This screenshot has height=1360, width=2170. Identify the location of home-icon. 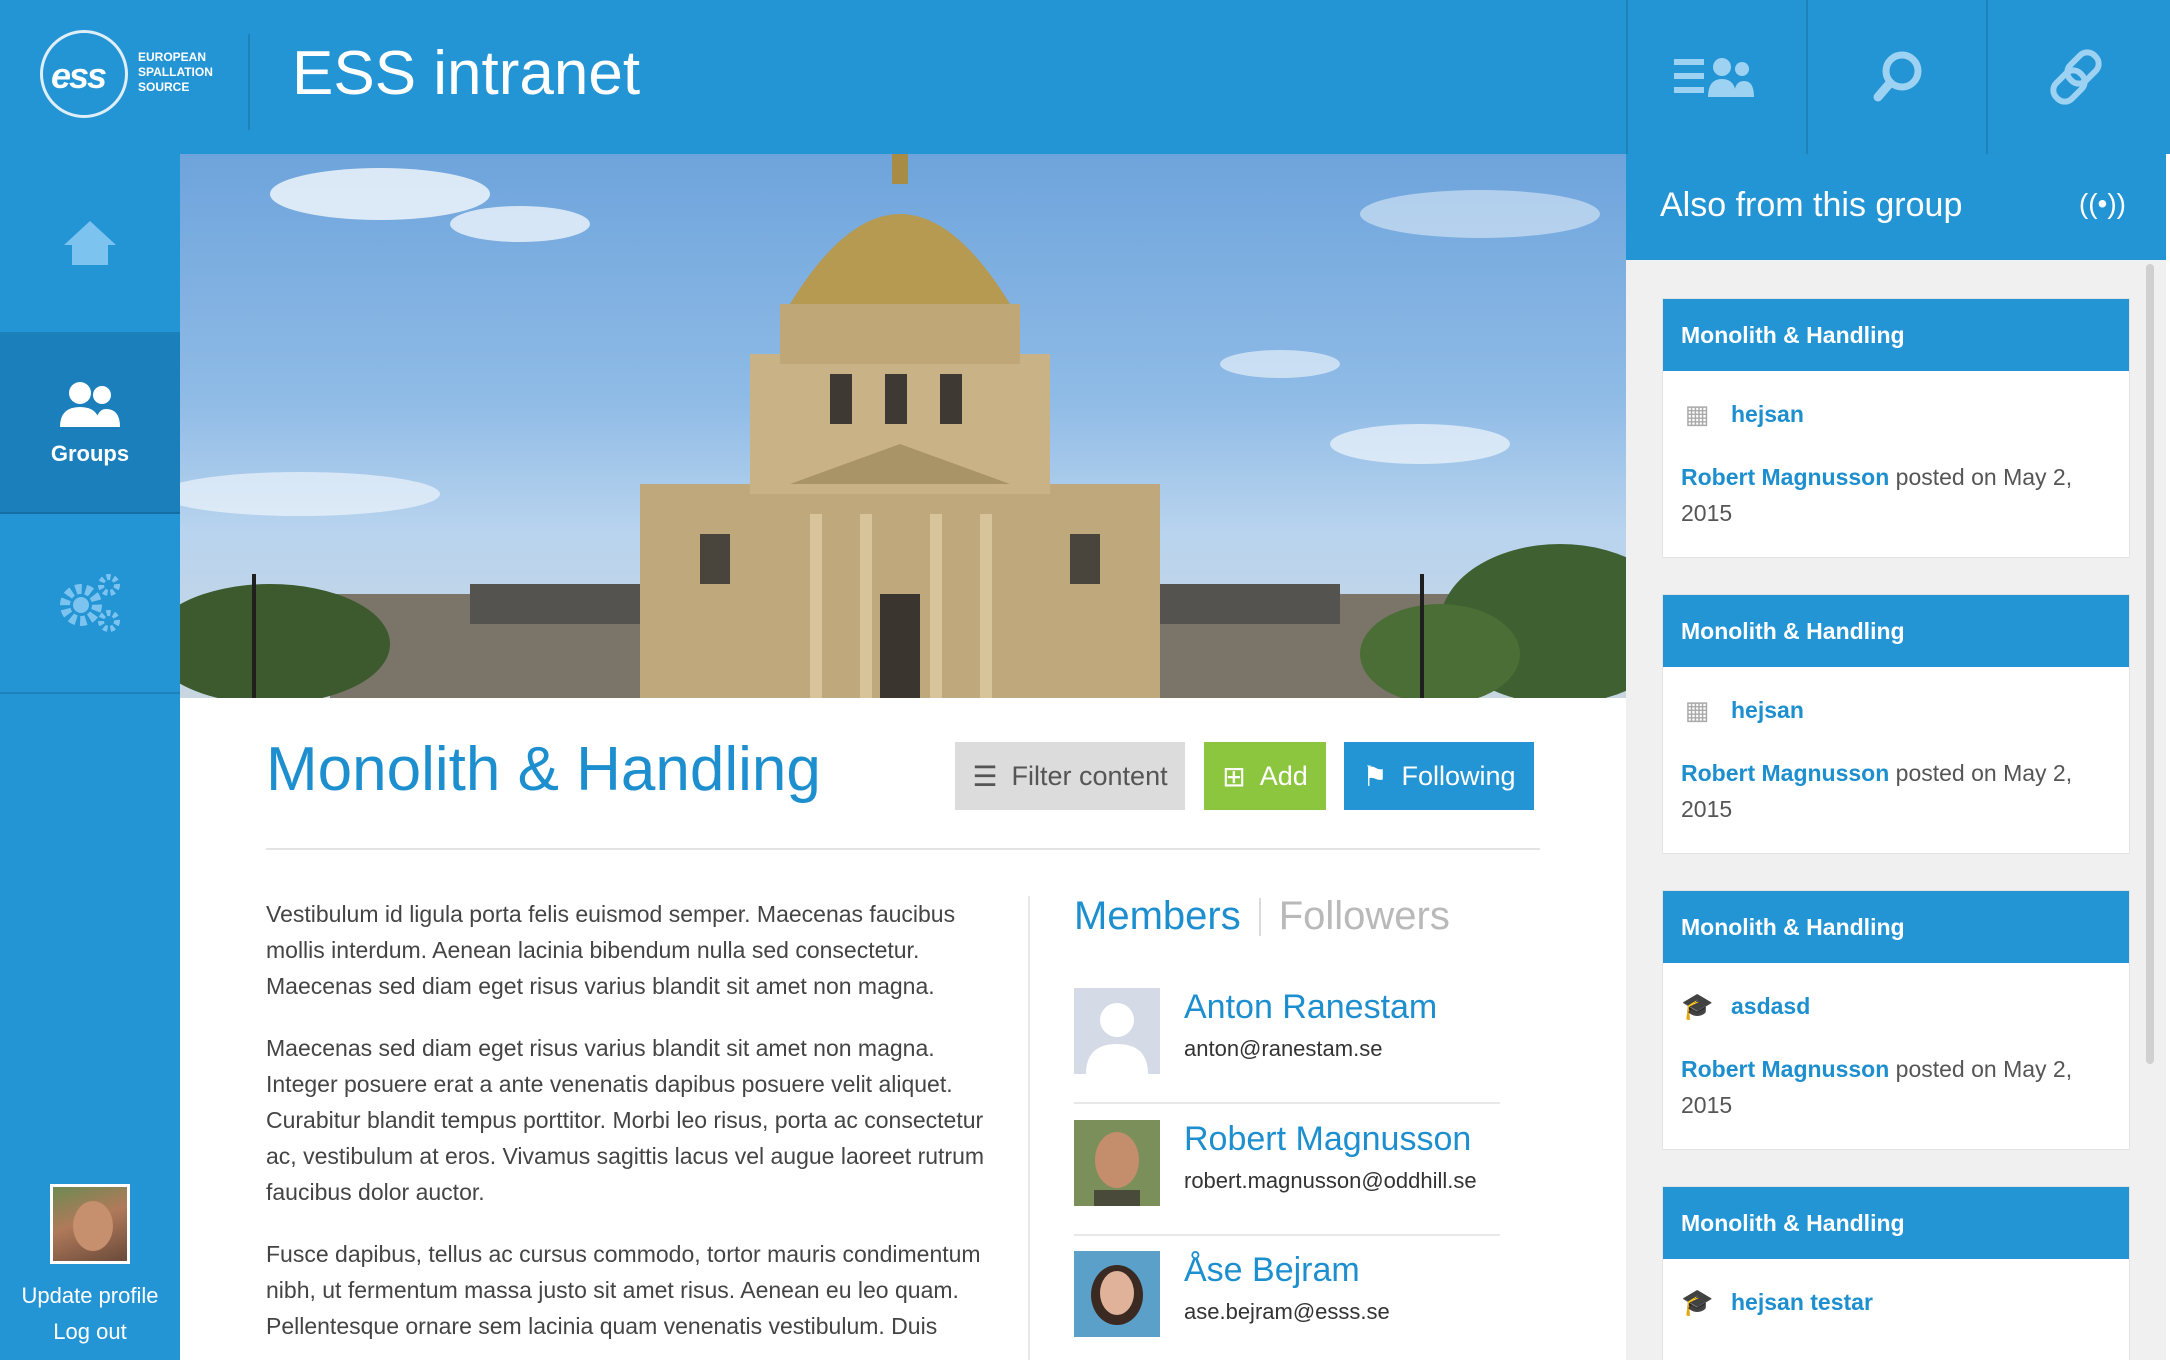
(90, 243).